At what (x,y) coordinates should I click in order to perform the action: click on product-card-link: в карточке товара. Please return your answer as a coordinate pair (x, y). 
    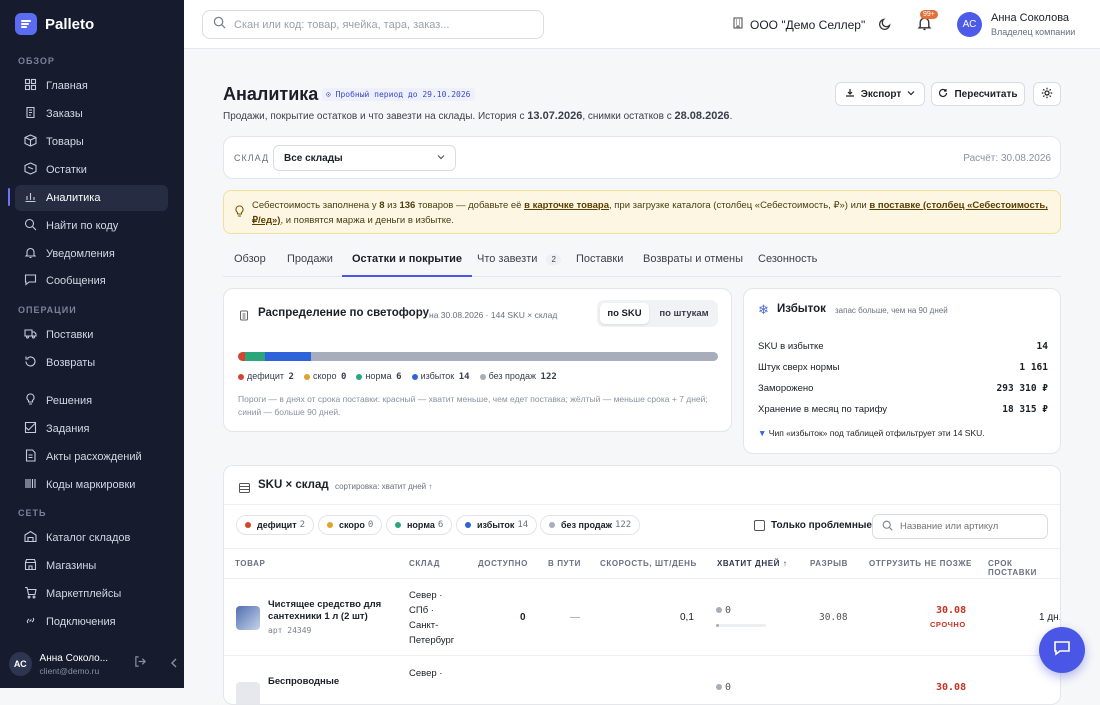
    Looking at the image, I should click on (566, 205).